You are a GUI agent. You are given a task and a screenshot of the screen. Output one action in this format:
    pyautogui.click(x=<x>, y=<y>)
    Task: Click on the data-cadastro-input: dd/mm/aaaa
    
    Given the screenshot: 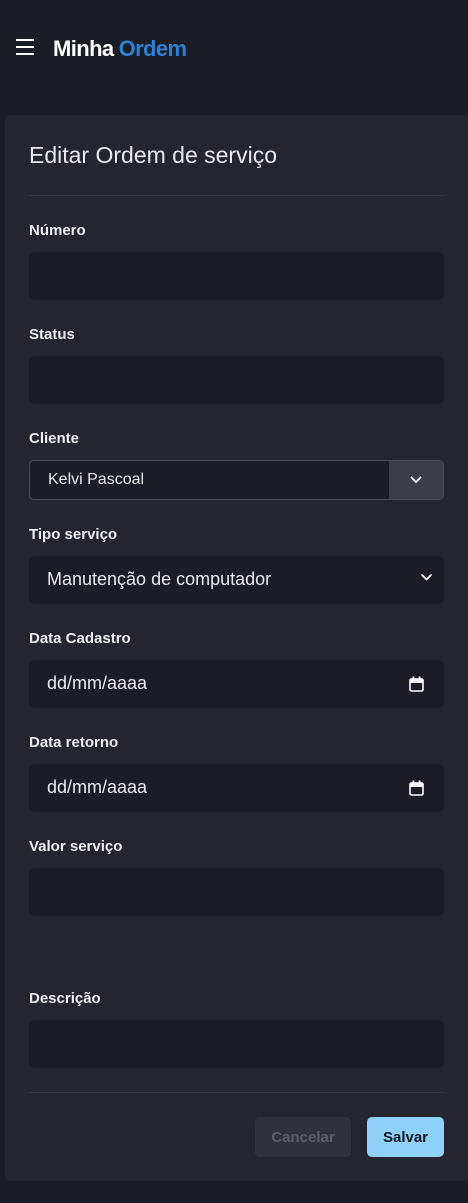 What is the action you would take?
    pyautogui.click(x=236, y=684)
    